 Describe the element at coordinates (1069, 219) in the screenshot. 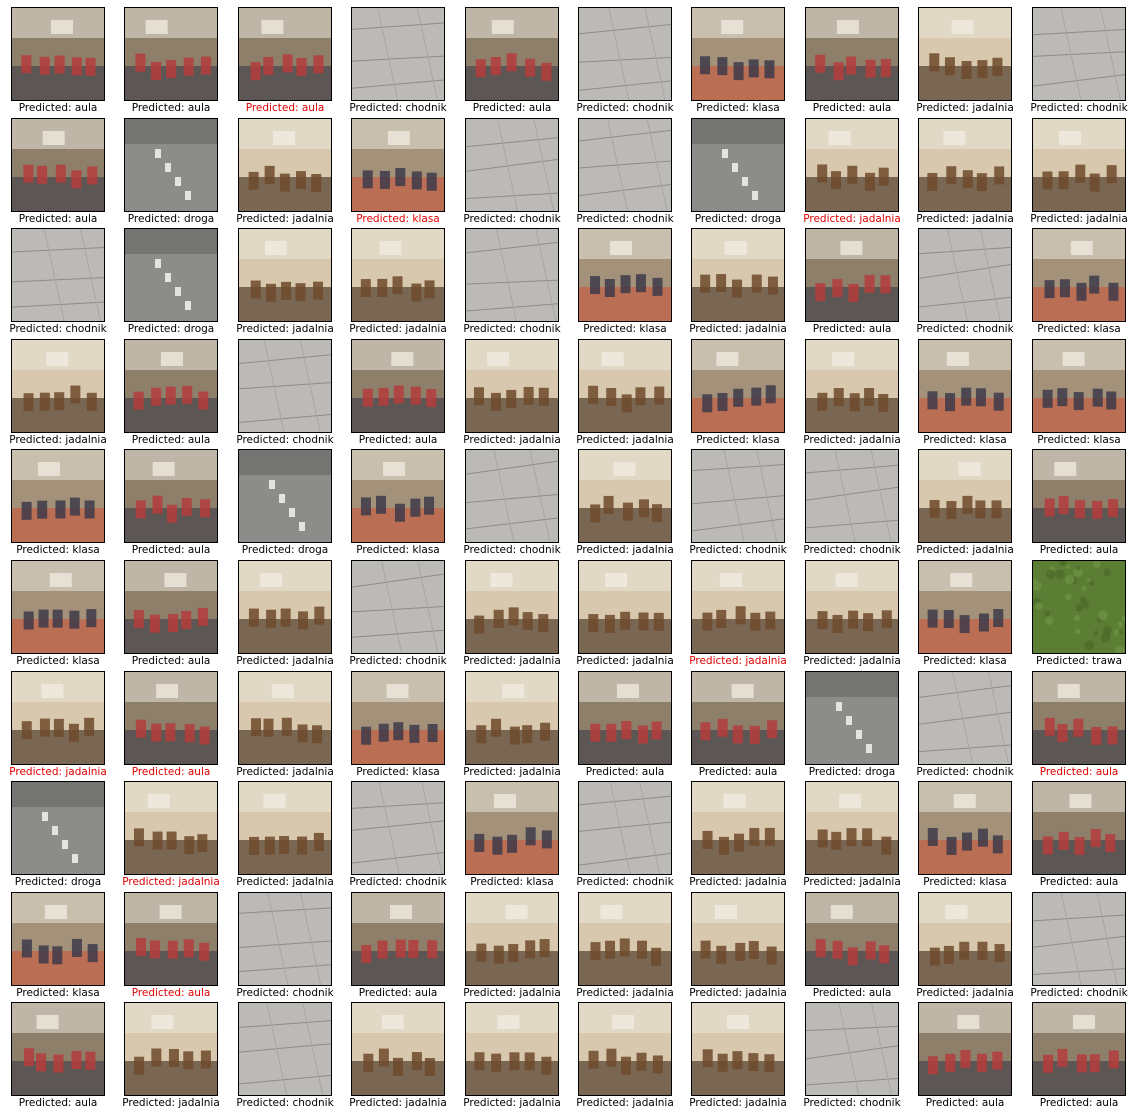

I see `prediction-caption: Predicted: jadalnia` at that location.